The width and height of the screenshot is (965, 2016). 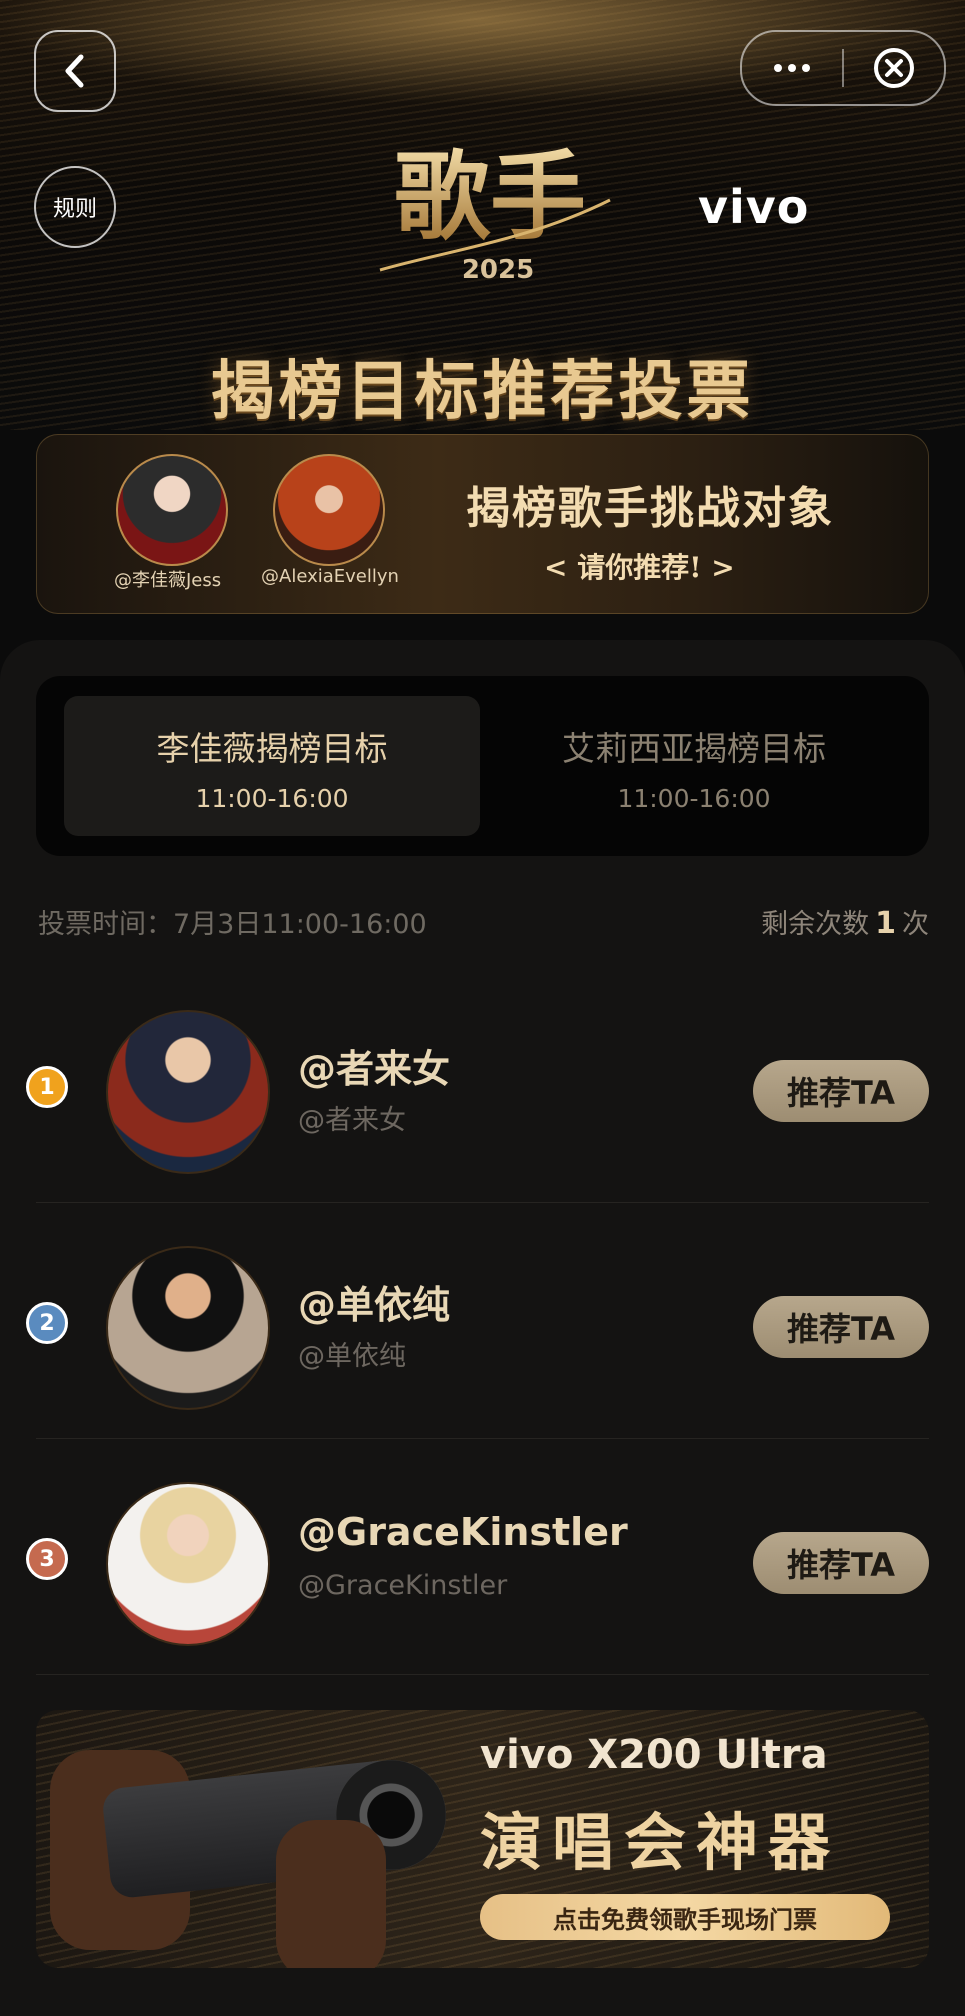 I want to click on remaining-label: 剩余次数, so click(x=815, y=924).